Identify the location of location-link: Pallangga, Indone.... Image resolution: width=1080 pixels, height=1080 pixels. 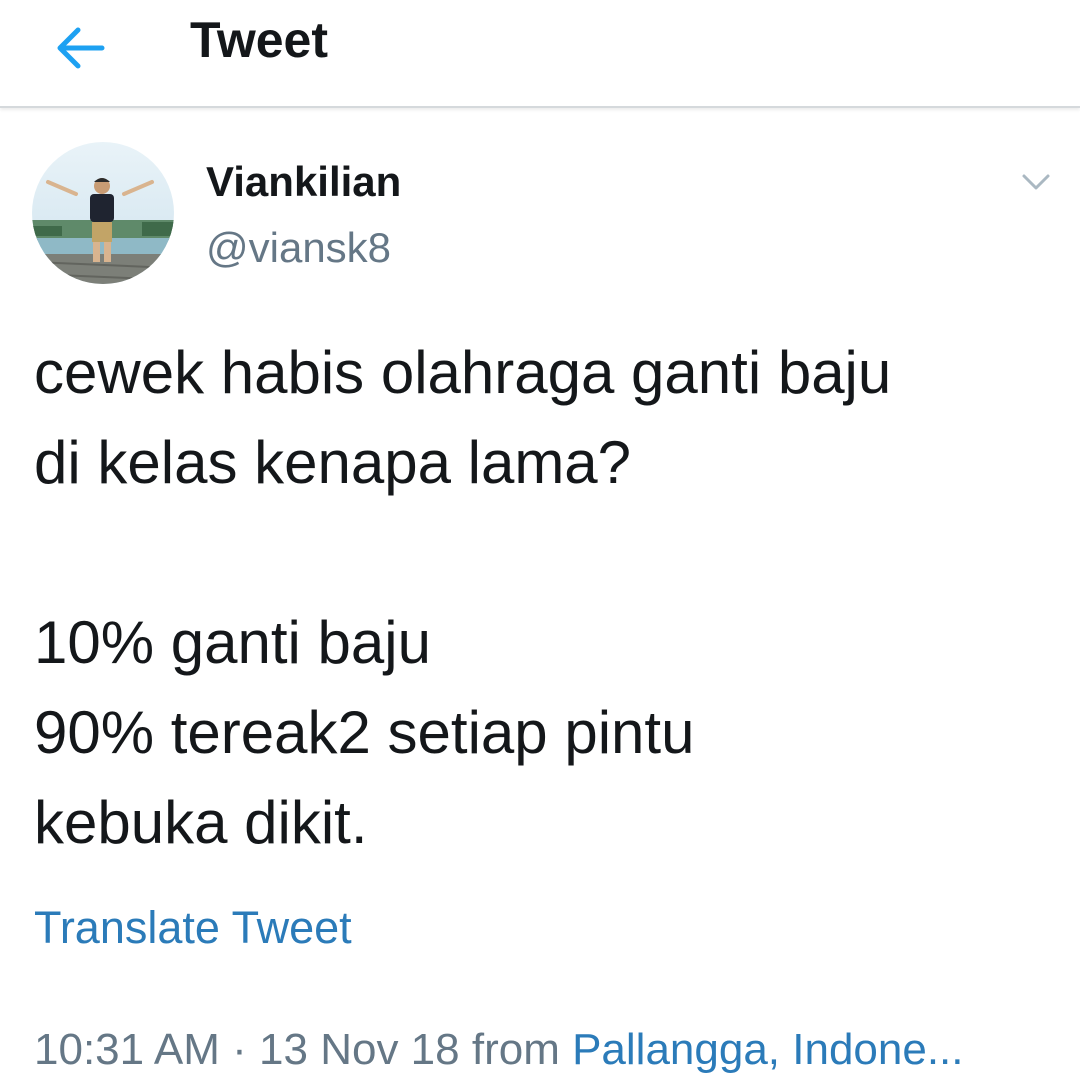
(767, 1049).